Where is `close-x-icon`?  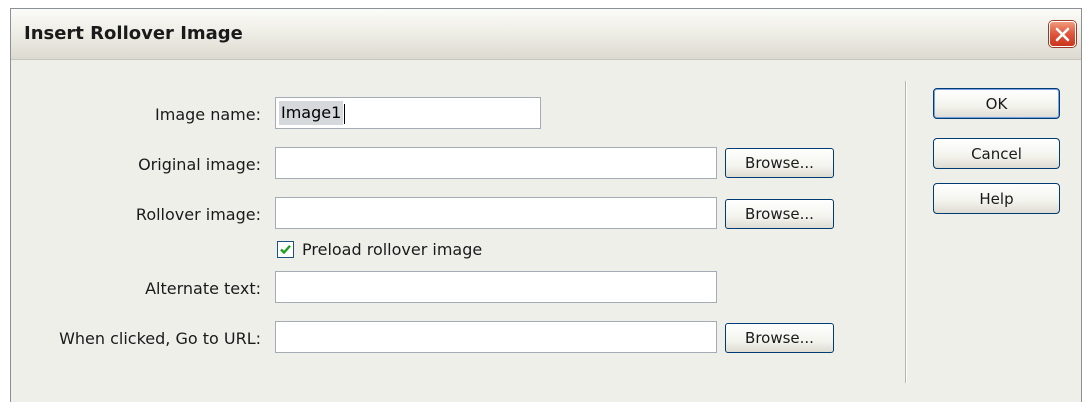 close-x-icon is located at coordinates (1062, 34).